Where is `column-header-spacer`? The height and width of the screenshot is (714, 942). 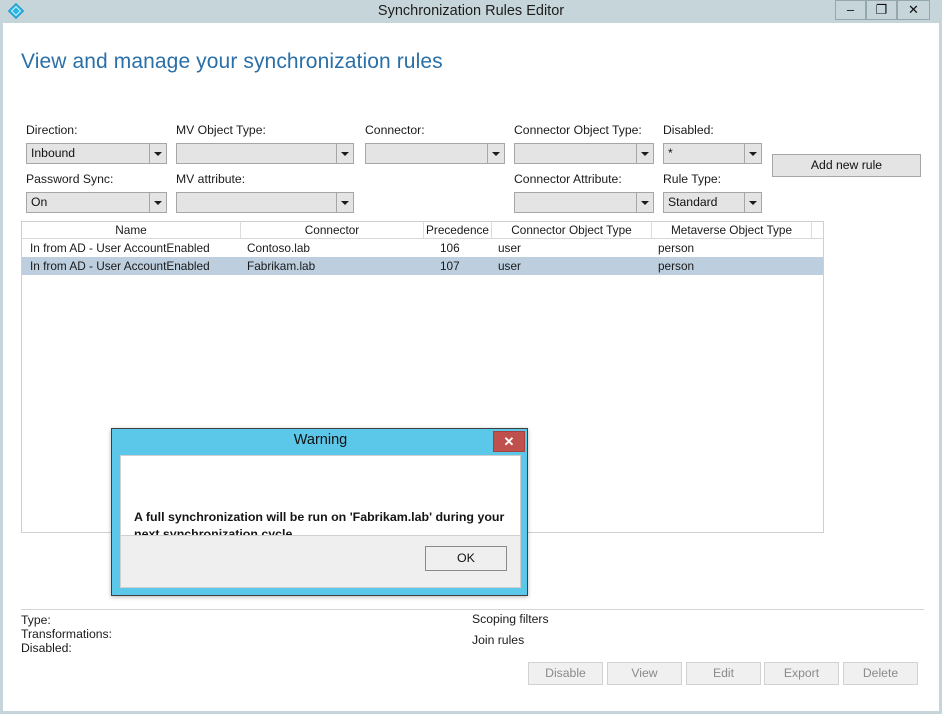 column-header-spacer is located at coordinates (817, 230).